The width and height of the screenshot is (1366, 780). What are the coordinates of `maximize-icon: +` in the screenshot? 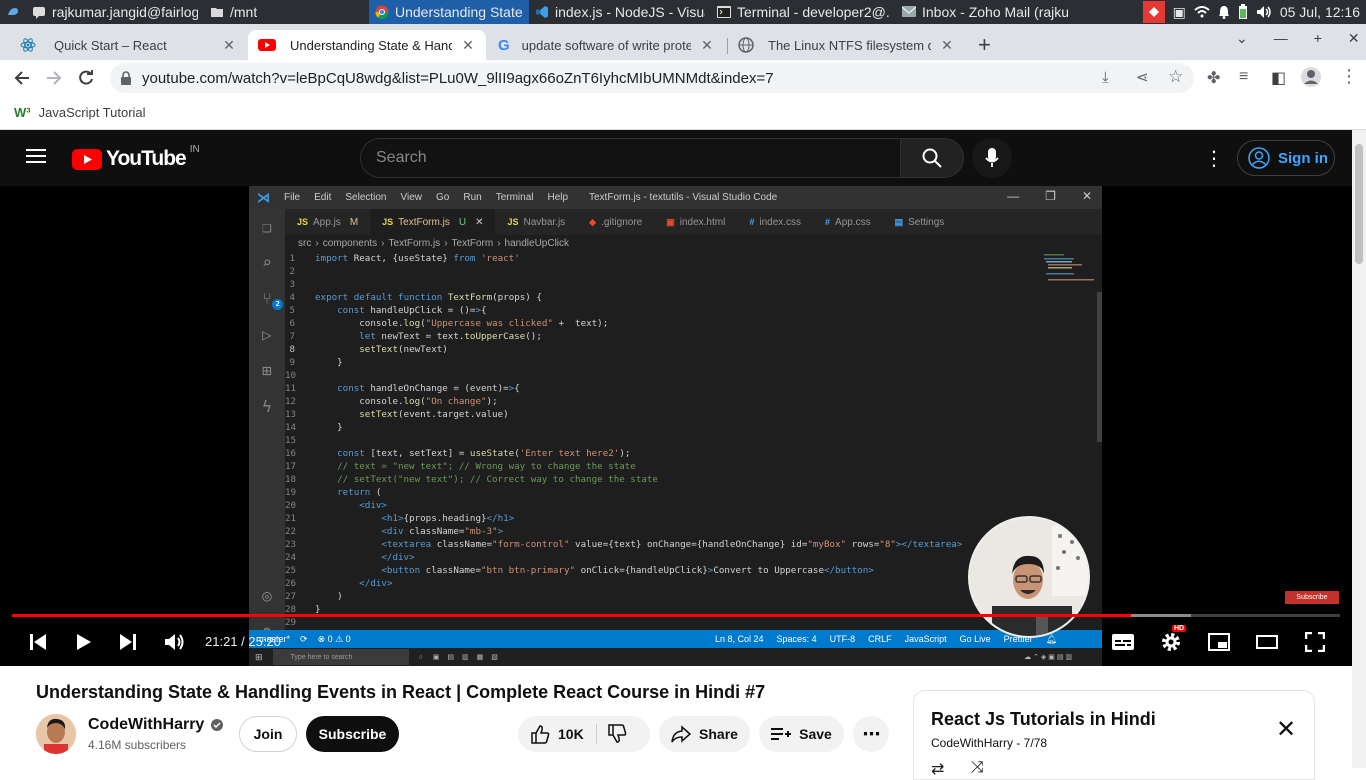 It's located at (1318, 38).